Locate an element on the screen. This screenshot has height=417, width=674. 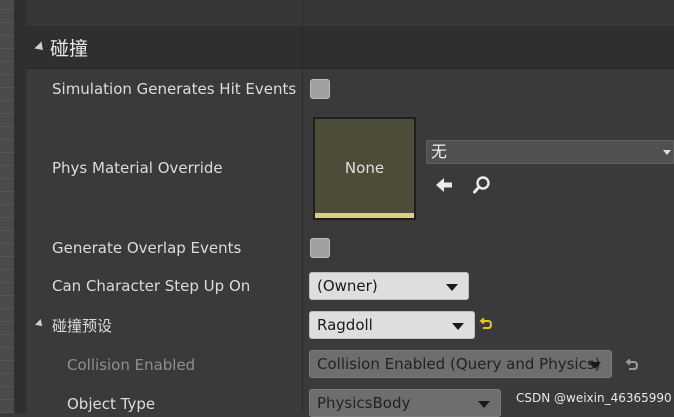
step-up-value: (Owner) is located at coordinates (347, 286).